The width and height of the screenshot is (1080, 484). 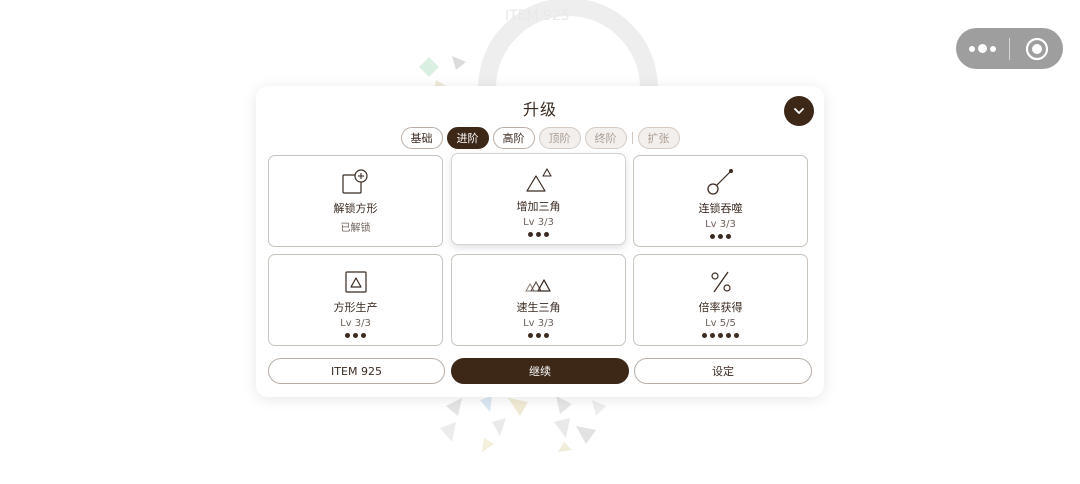 What do you see at coordinates (982, 48) in the screenshot?
I see `more-dots-icon` at bounding box center [982, 48].